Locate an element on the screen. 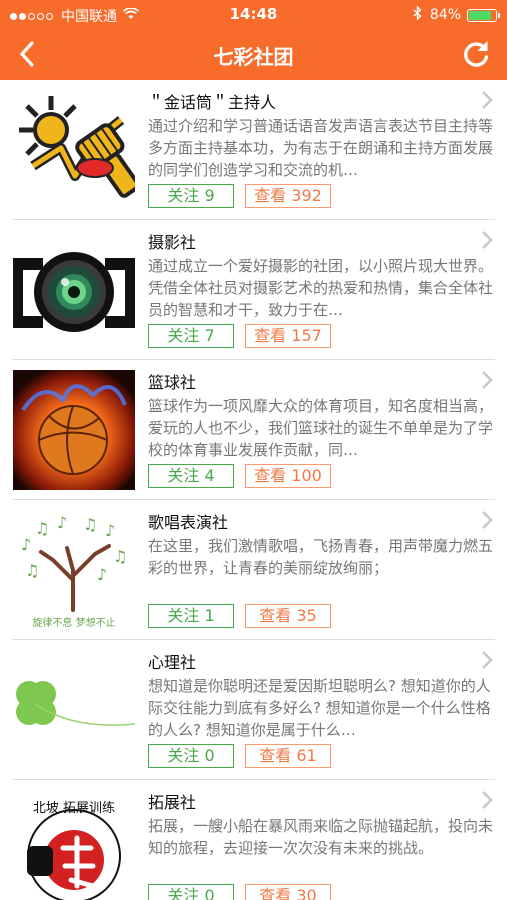  club-thumbnail: 北坡 拓展训练 is located at coordinates (74, 845).